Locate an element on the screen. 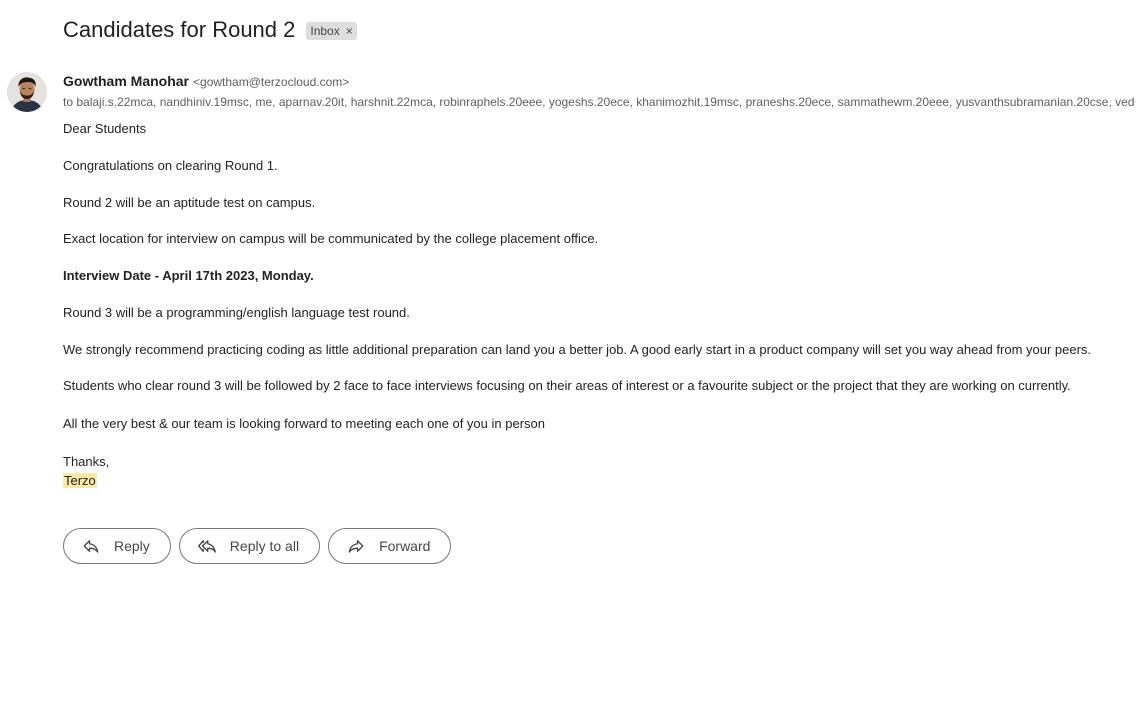  reply-button-label: Reply is located at coordinates (132, 546).